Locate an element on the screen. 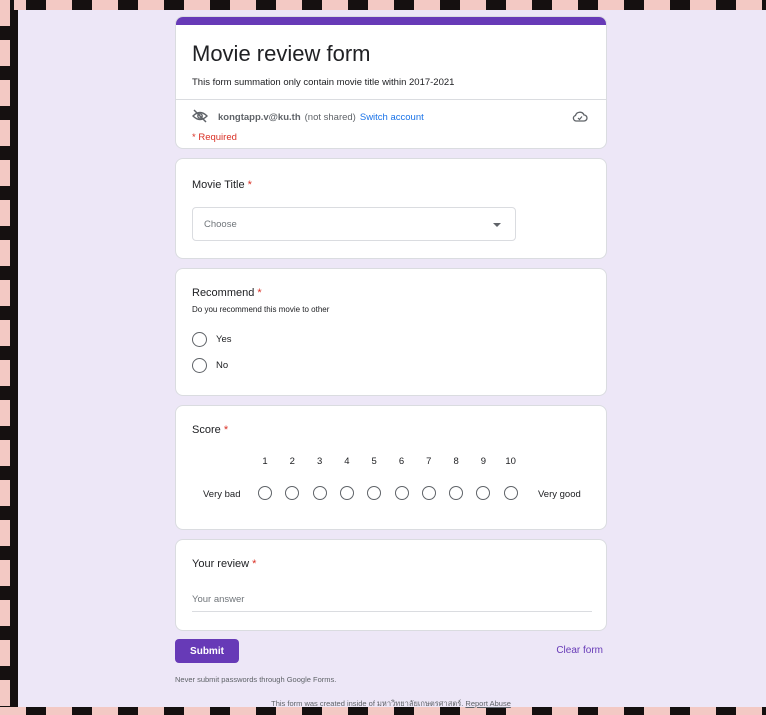  clear-form-button: Clear form is located at coordinates (579, 650).